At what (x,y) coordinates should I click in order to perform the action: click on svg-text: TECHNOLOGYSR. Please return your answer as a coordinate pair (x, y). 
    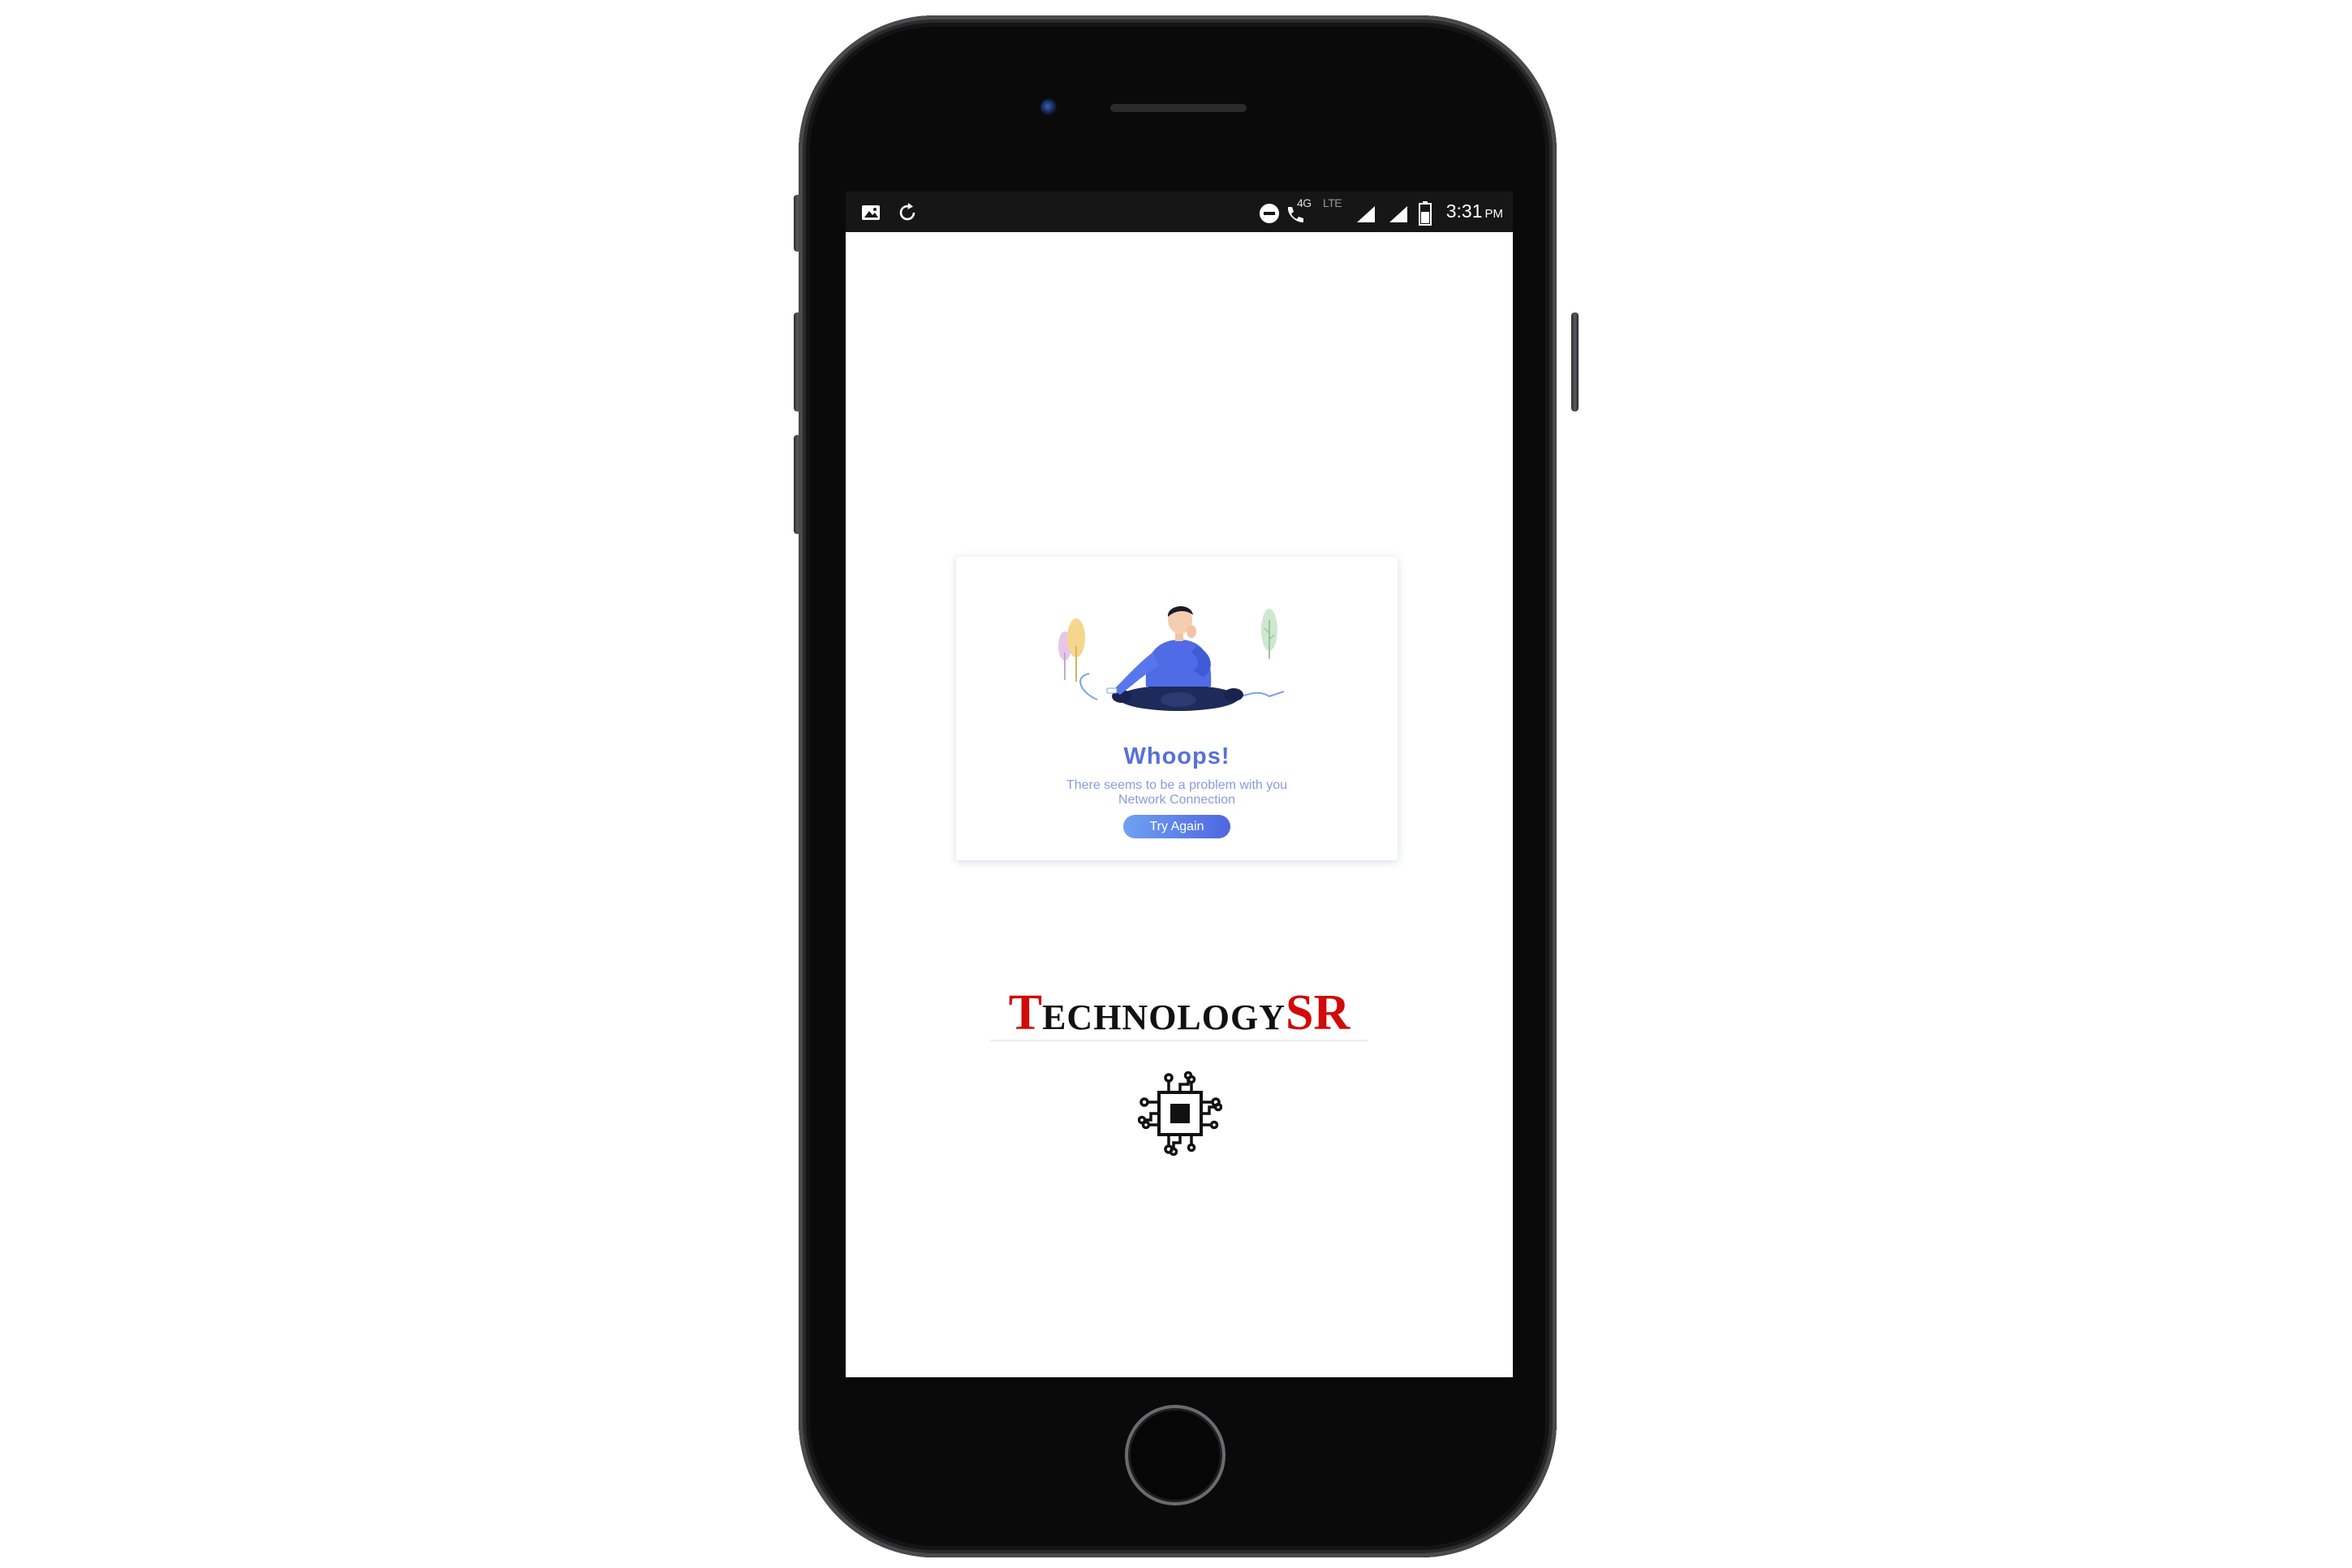
    Looking at the image, I should click on (1180, 1013).